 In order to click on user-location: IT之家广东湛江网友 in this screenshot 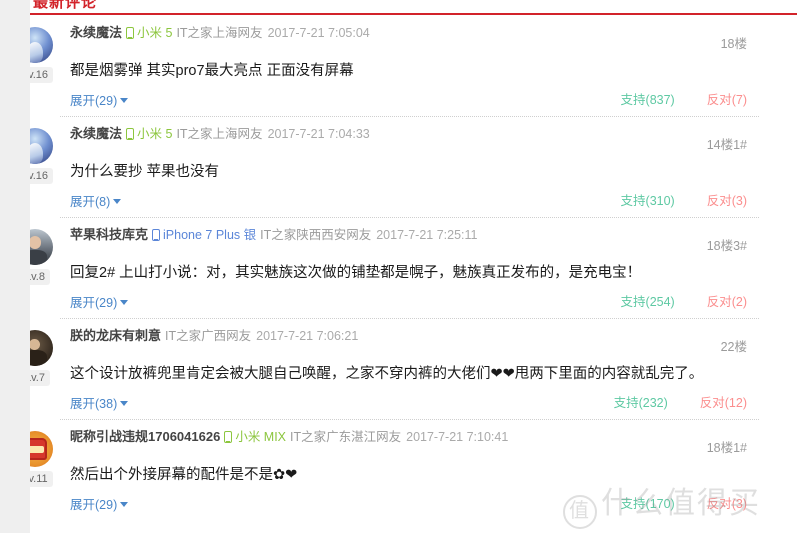, I will do `click(346, 437)`.